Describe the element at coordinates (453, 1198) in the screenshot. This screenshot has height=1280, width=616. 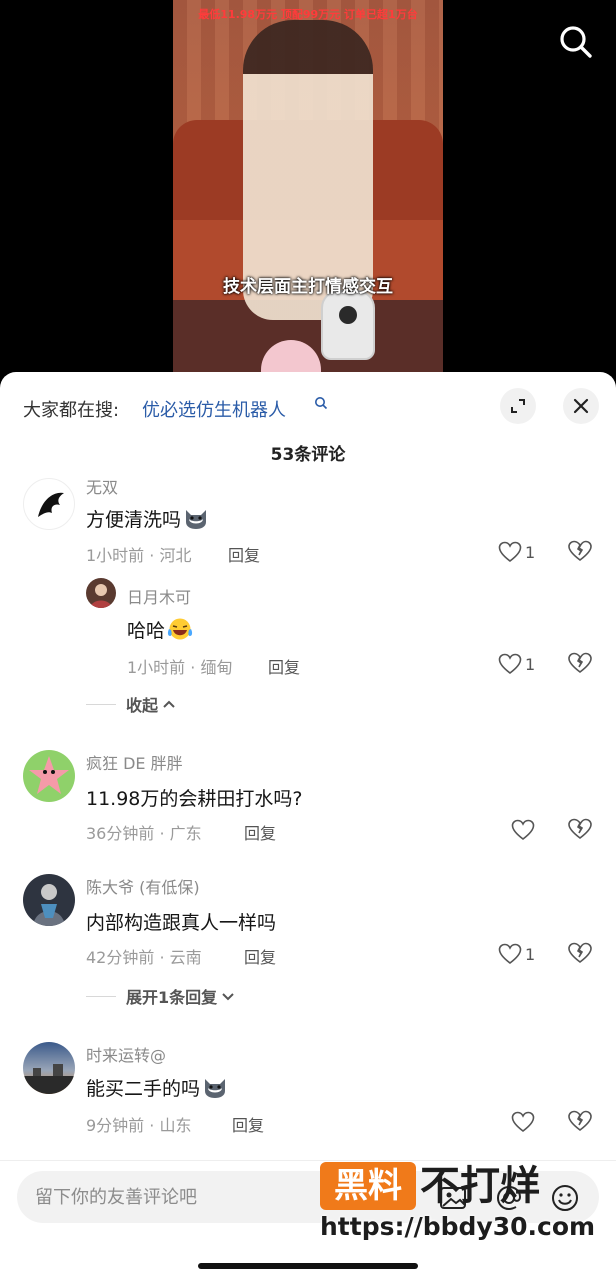
I see `image-icon` at that location.